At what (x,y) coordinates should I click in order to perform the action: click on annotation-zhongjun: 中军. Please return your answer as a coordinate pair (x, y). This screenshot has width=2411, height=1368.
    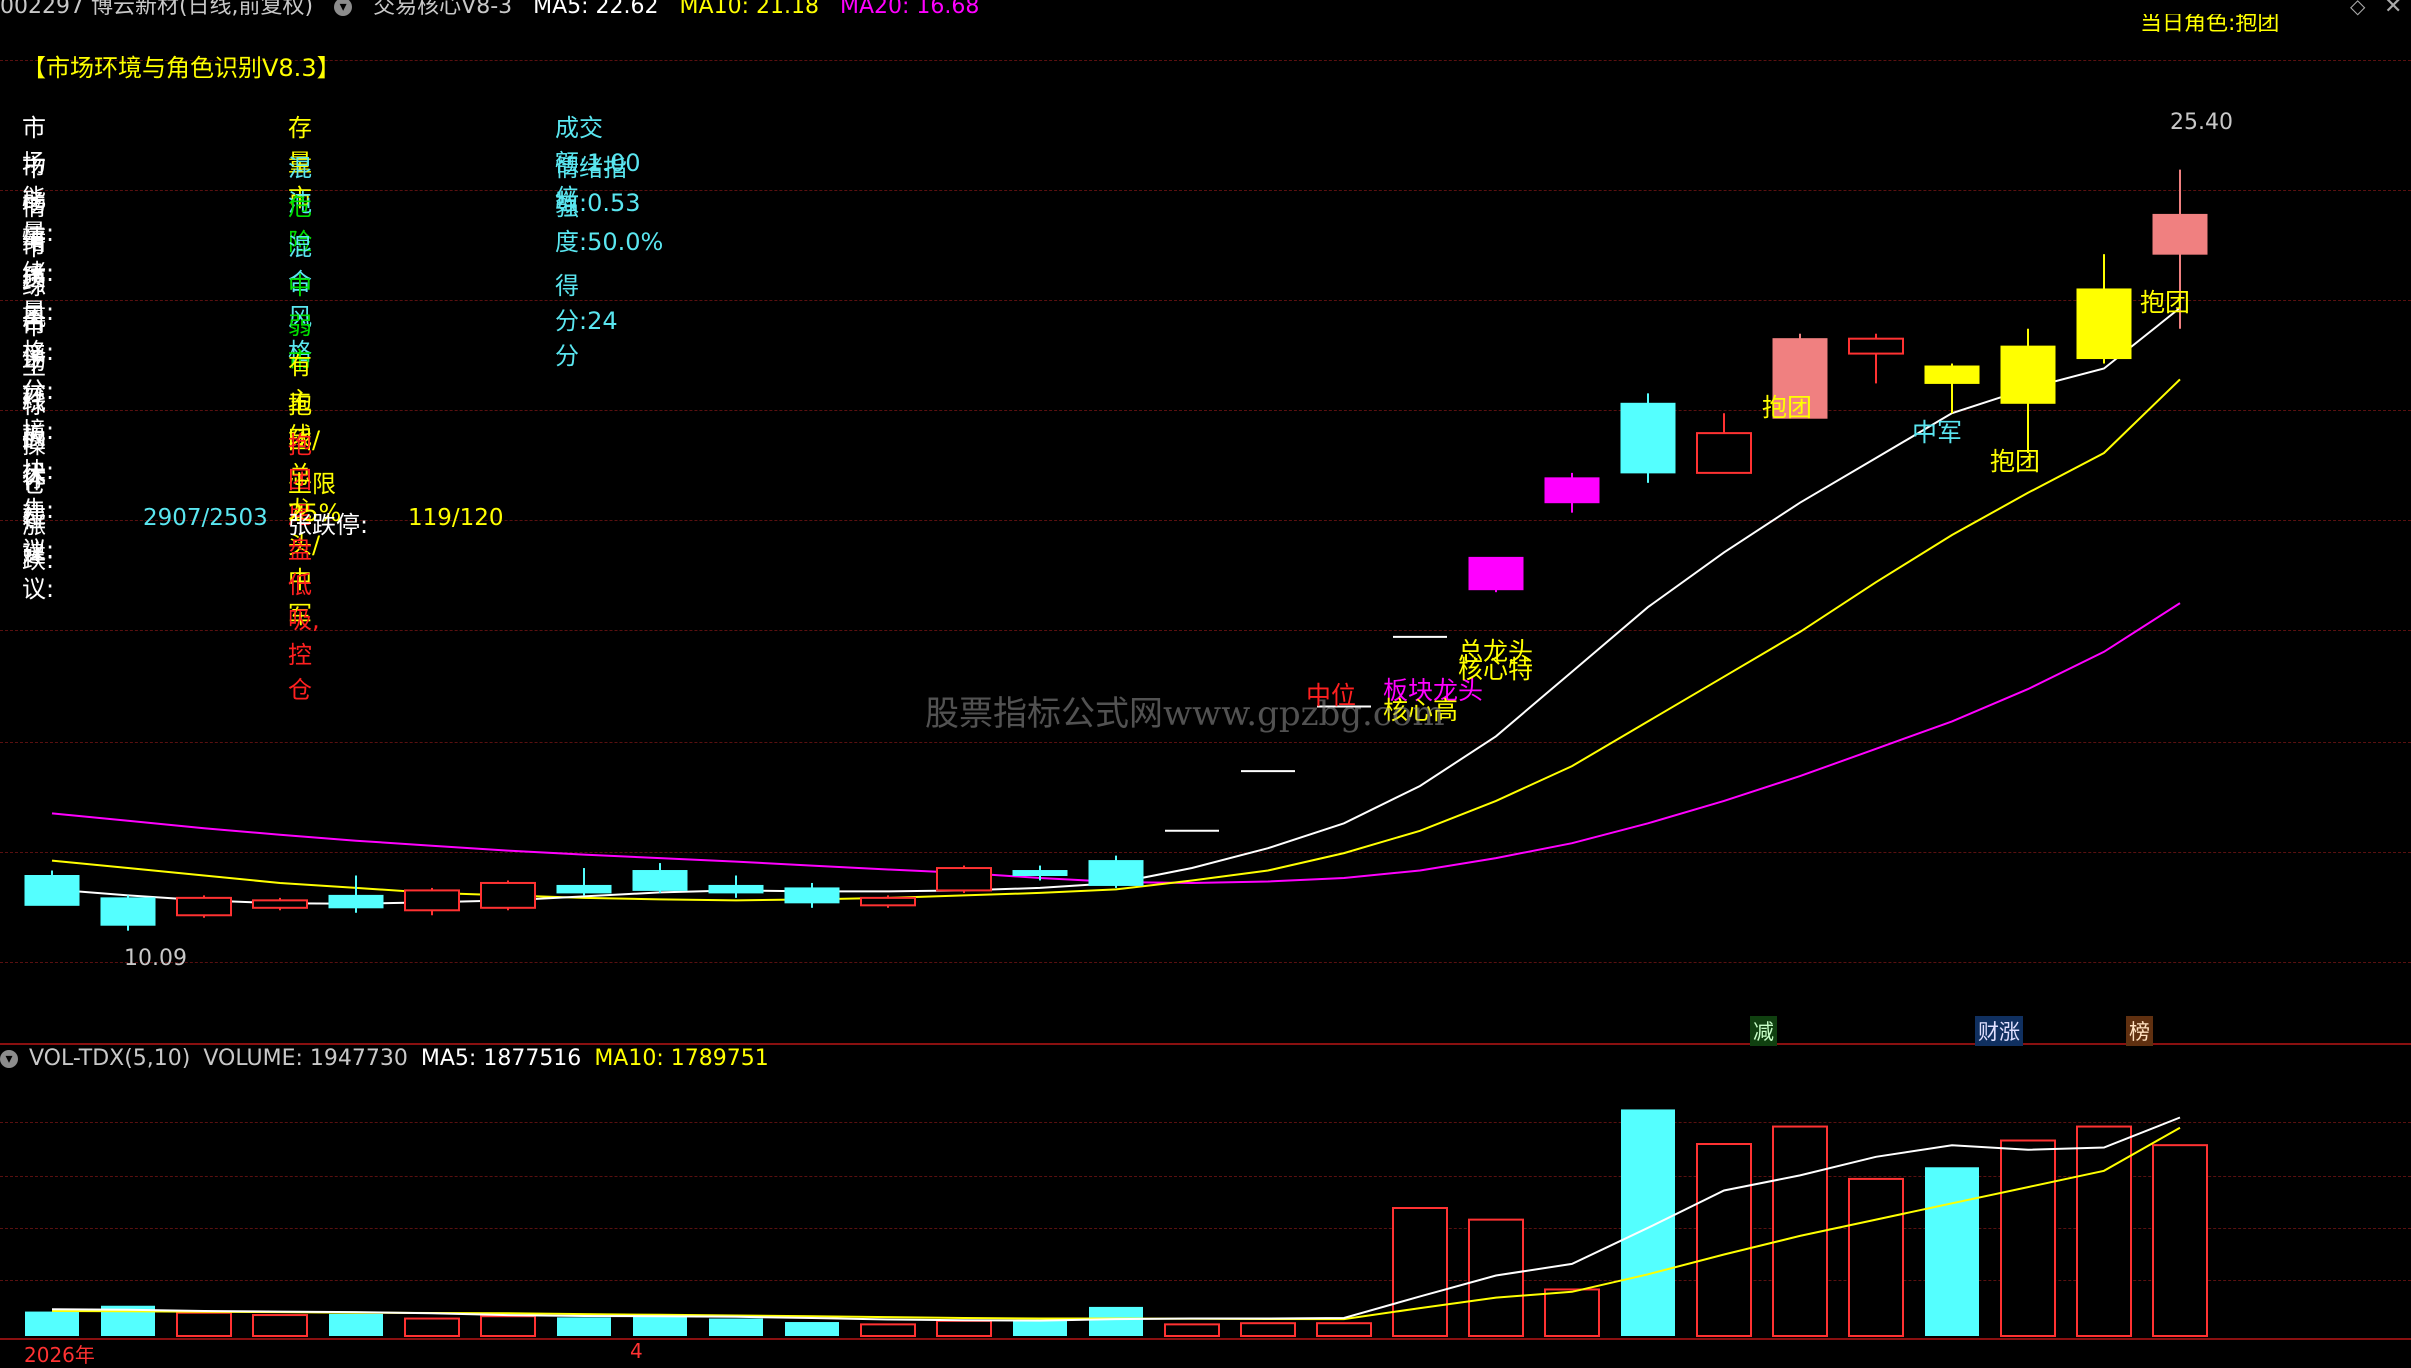
    Looking at the image, I should click on (1937, 432).